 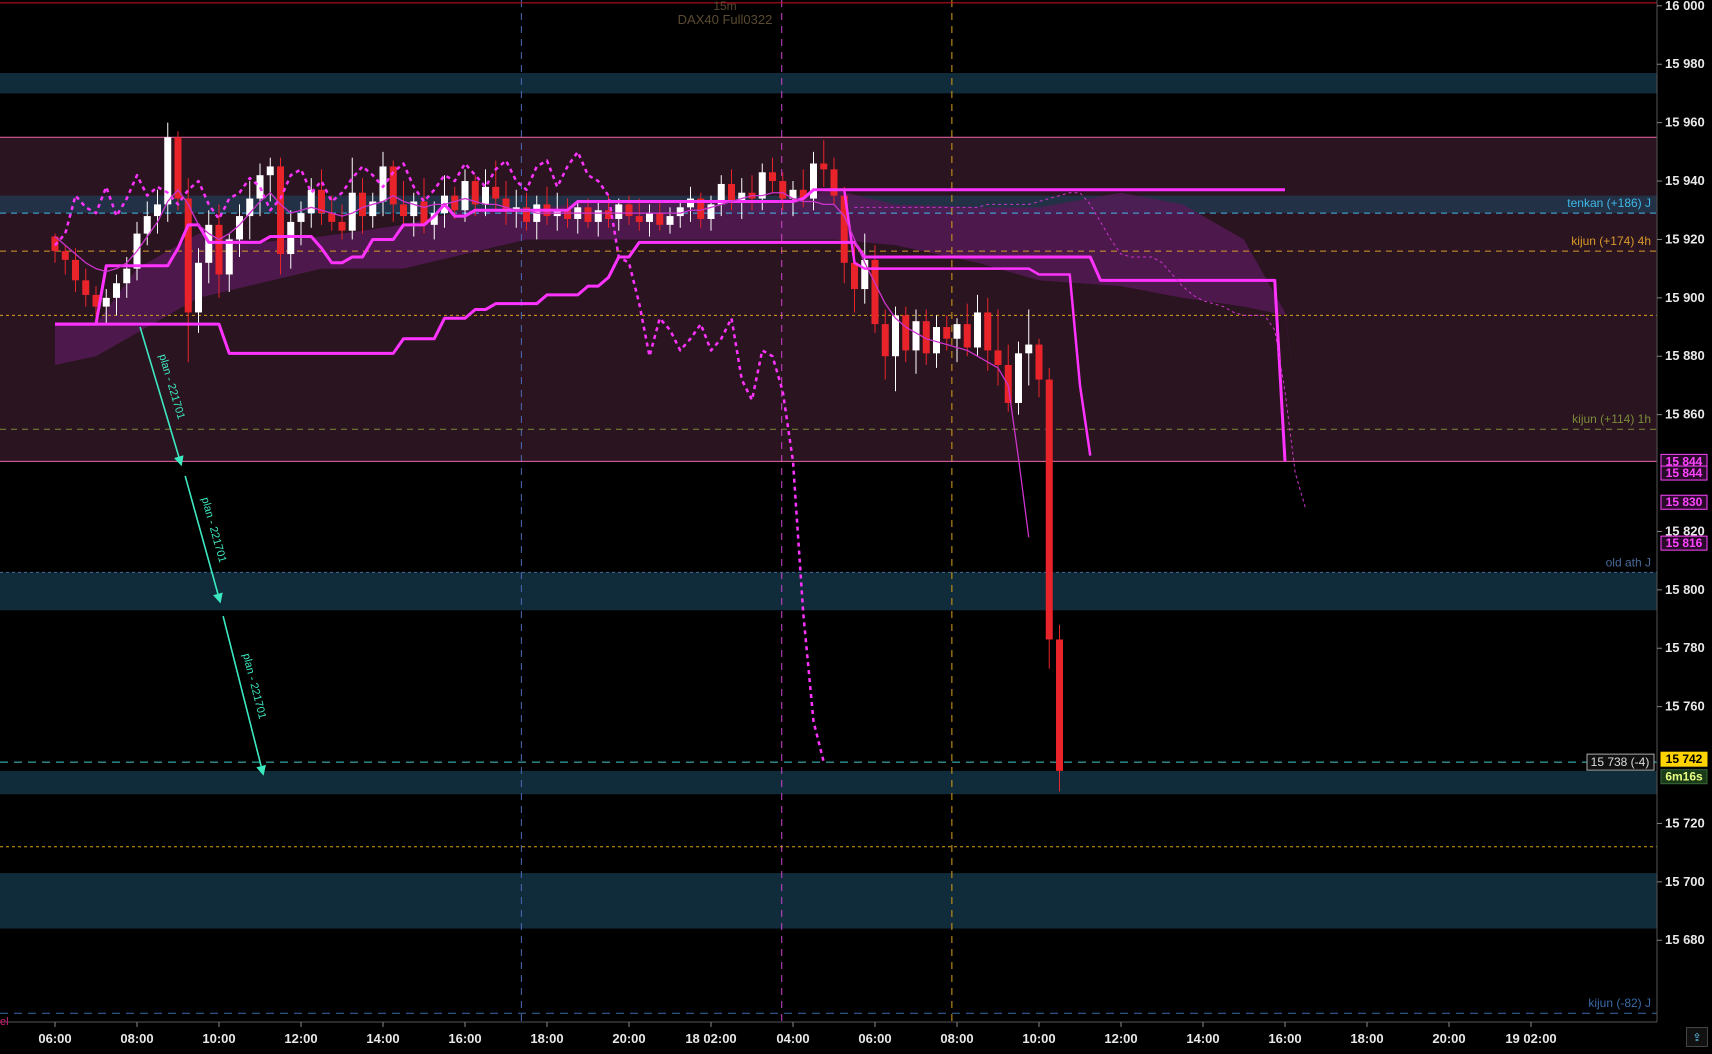 I want to click on legend-fragment: el, so click(x=4, y=1022).